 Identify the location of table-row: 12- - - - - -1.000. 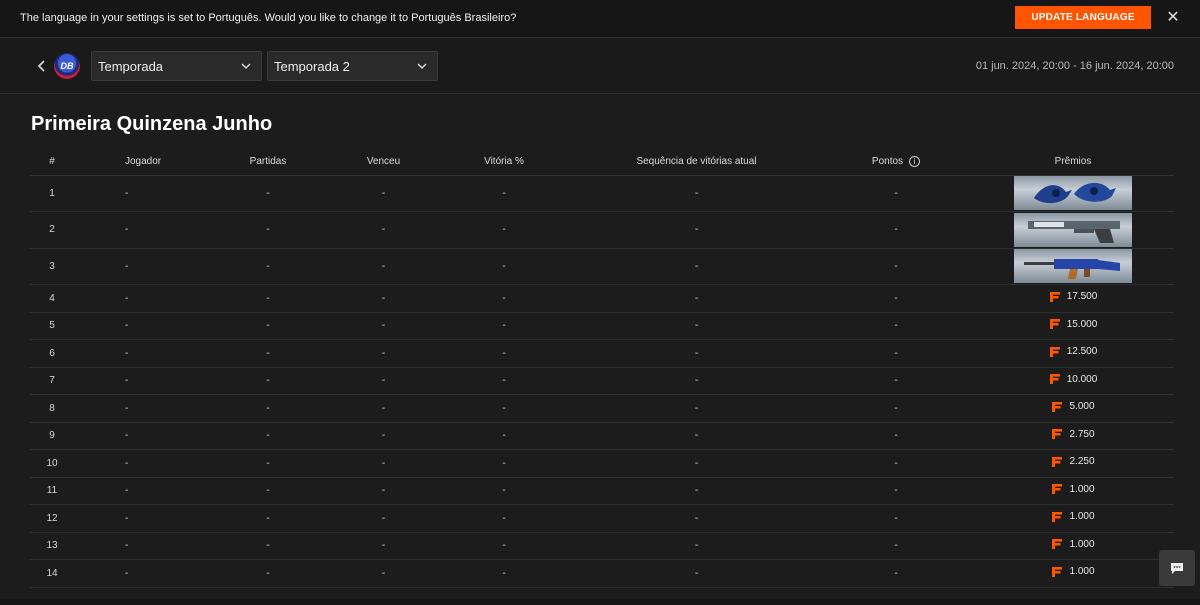
(602, 518).